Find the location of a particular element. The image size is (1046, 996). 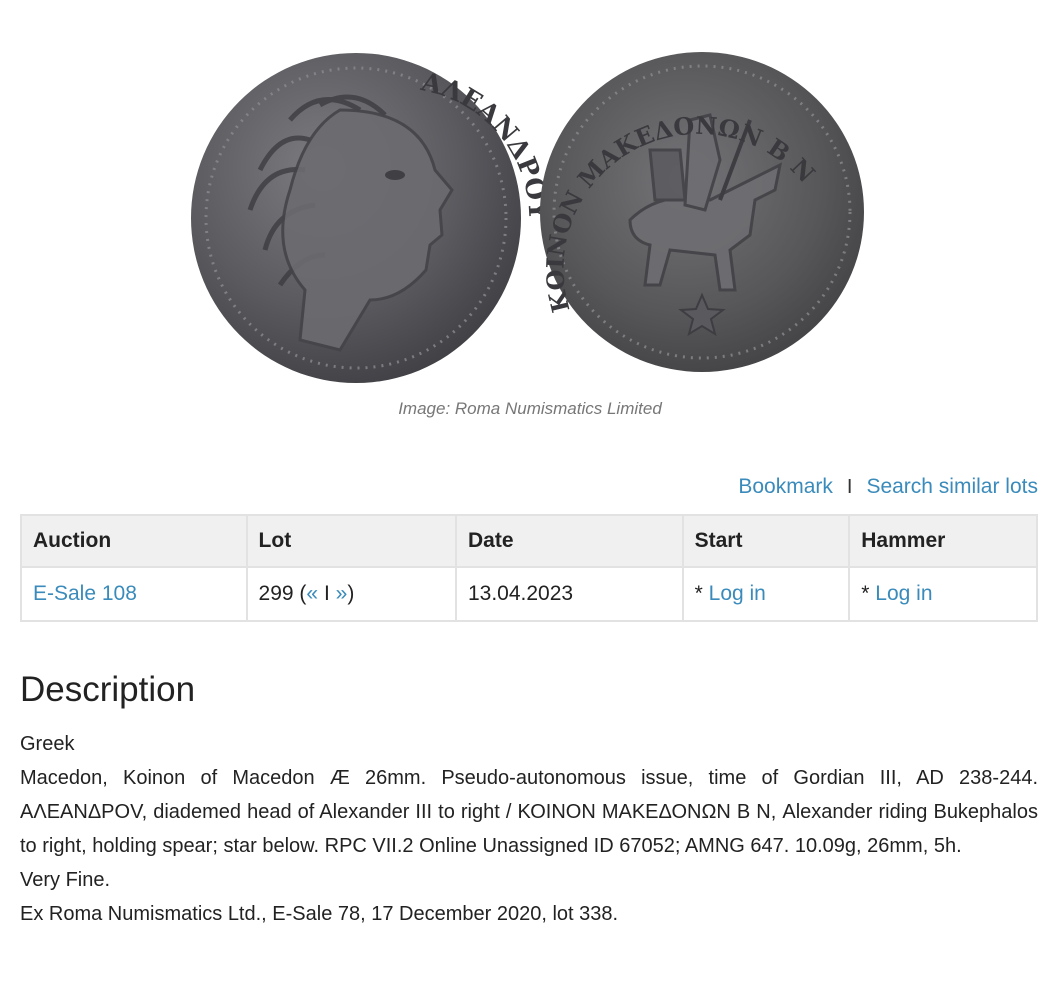

cell-auction: E-Sale 108 is located at coordinates (134, 594).